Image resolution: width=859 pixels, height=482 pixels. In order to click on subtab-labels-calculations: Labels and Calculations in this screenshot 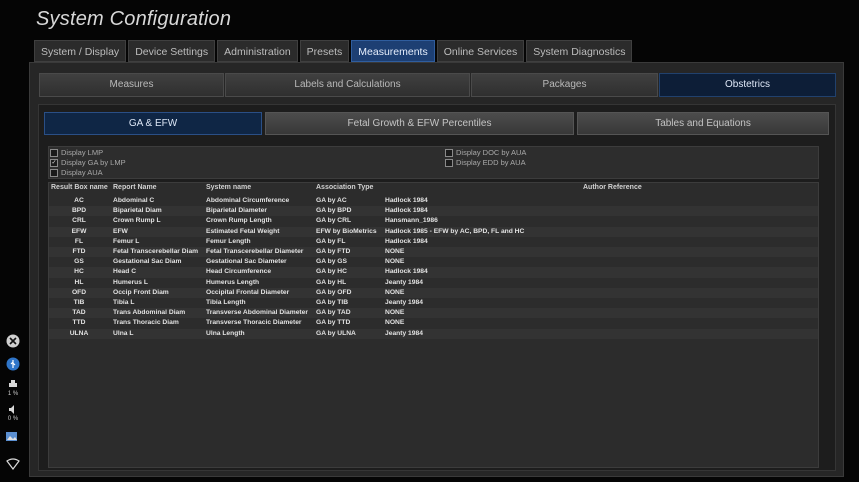, I will do `click(347, 85)`.